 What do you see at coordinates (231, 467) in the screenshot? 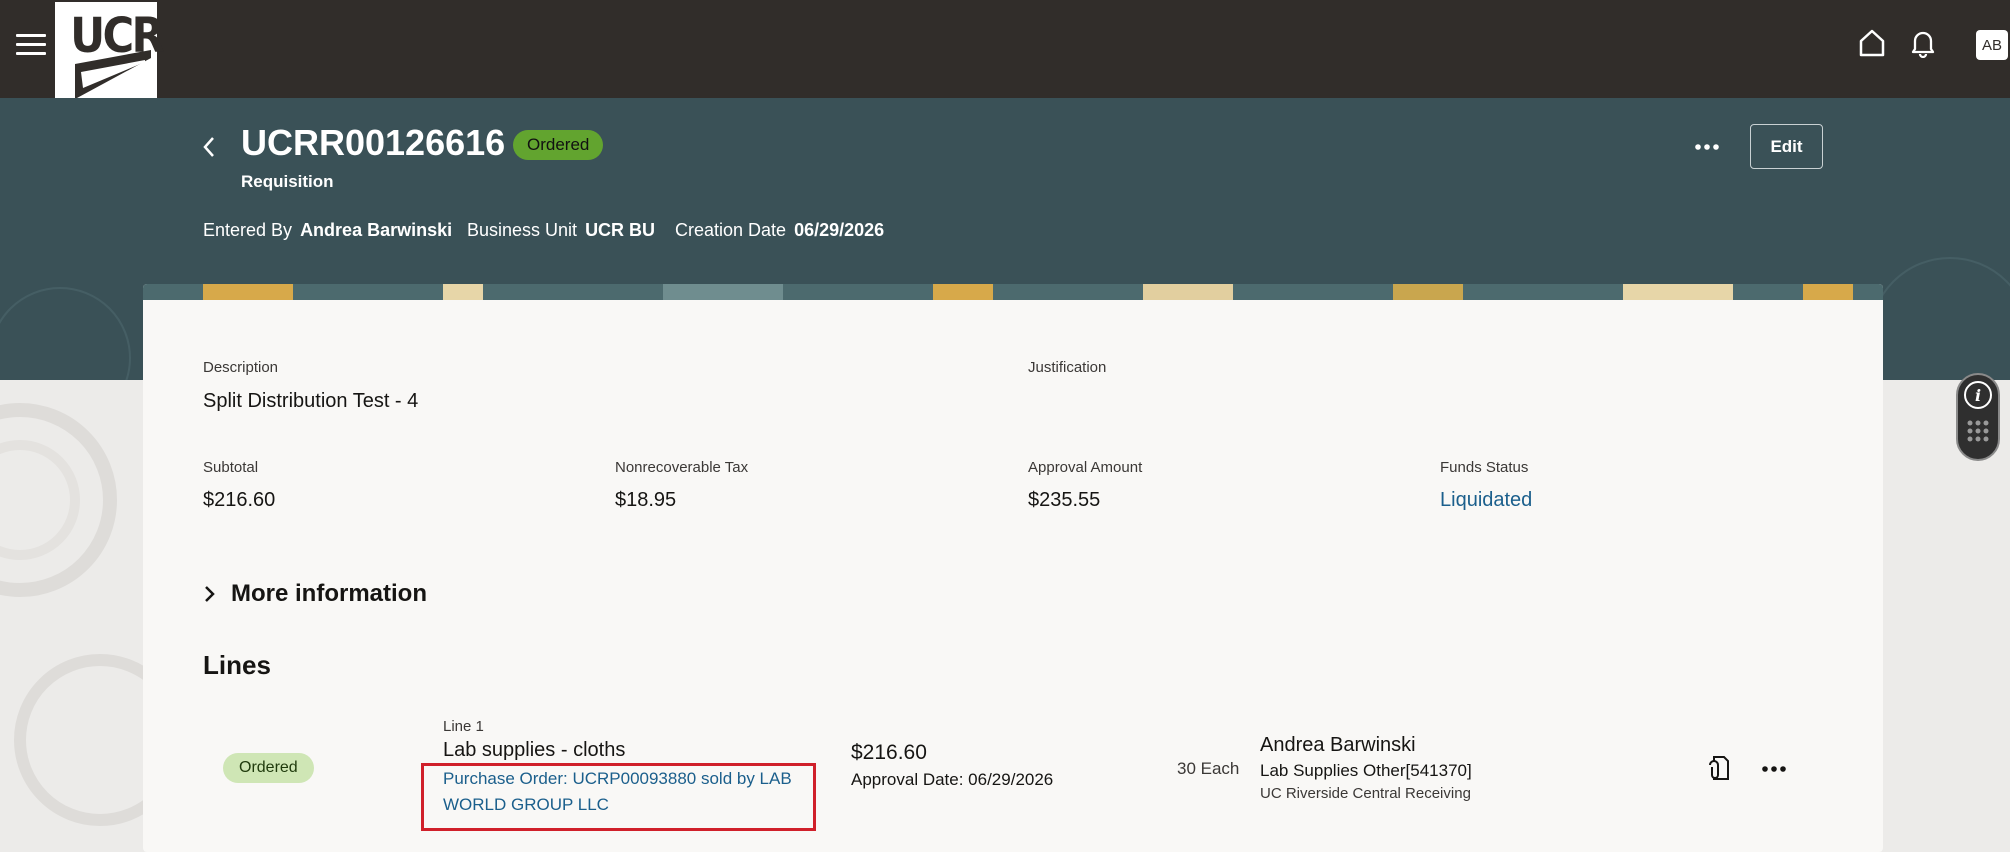
I see `subtotal-label: Subtotal` at bounding box center [231, 467].